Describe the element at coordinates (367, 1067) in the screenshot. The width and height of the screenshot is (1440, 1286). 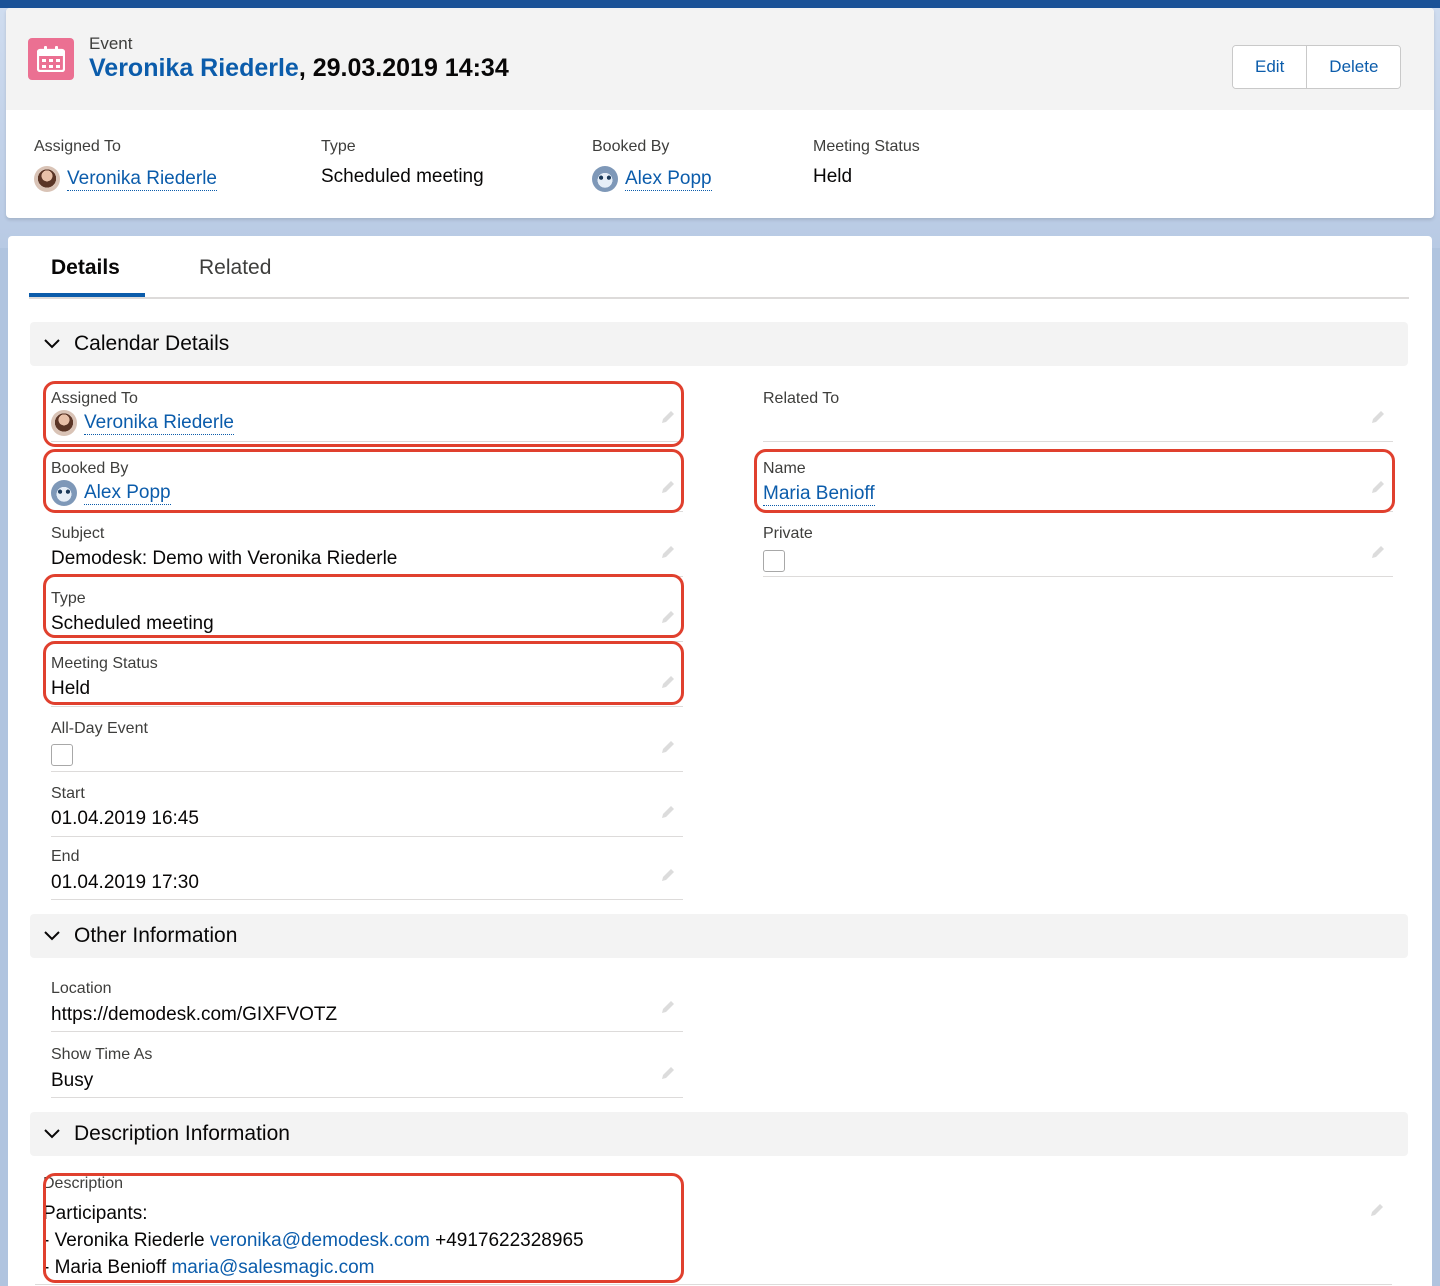
I see `field-show-time-as: Show Time As Busy` at that location.